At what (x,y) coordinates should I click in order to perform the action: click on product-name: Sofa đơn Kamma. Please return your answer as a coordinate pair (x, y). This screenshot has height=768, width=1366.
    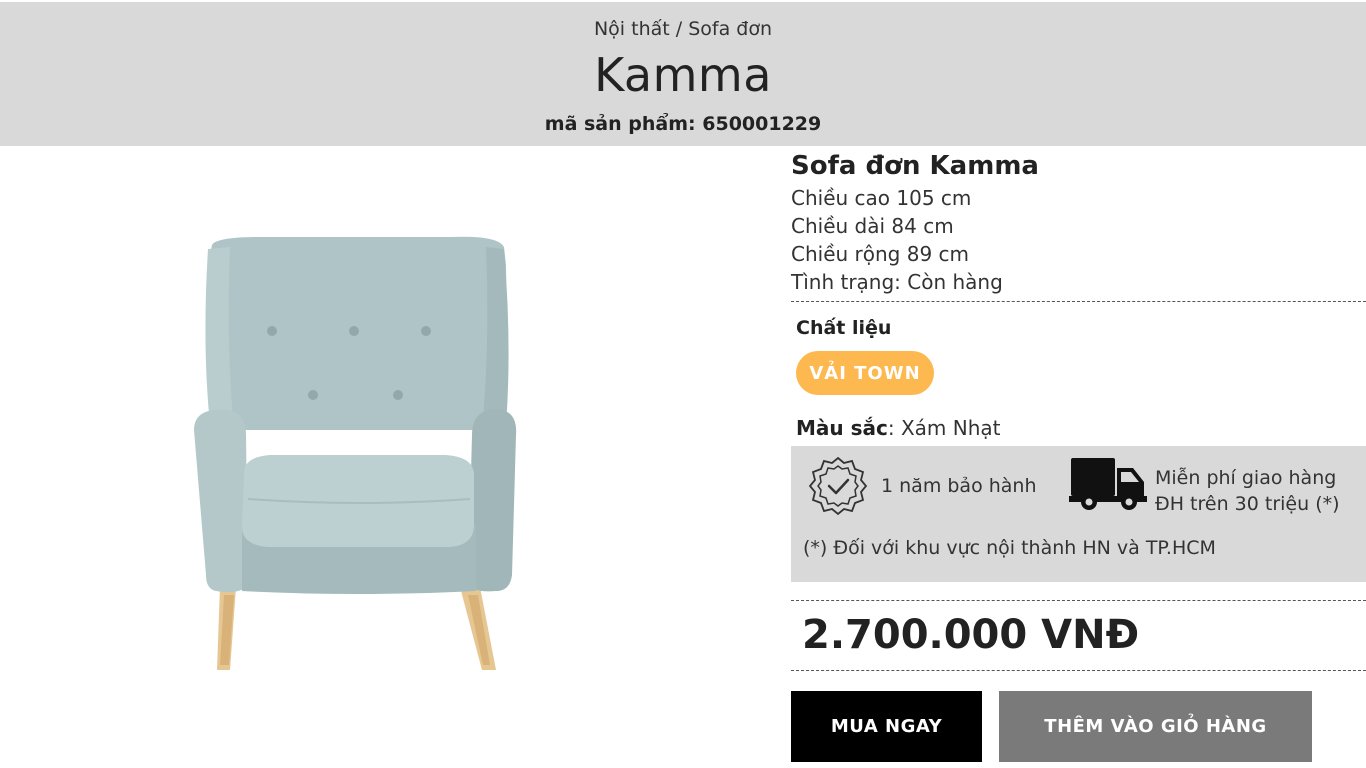
    Looking at the image, I should click on (915, 166).